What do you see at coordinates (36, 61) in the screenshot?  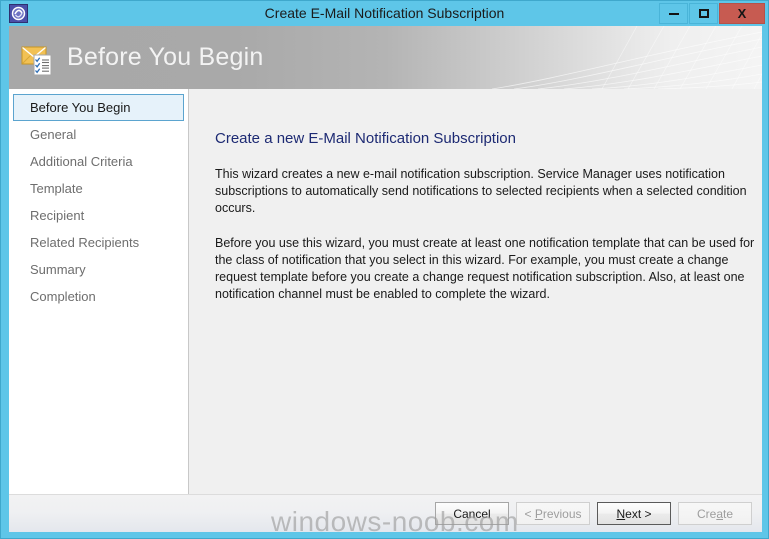 I see `email-checklist-icon` at bounding box center [36, 61].